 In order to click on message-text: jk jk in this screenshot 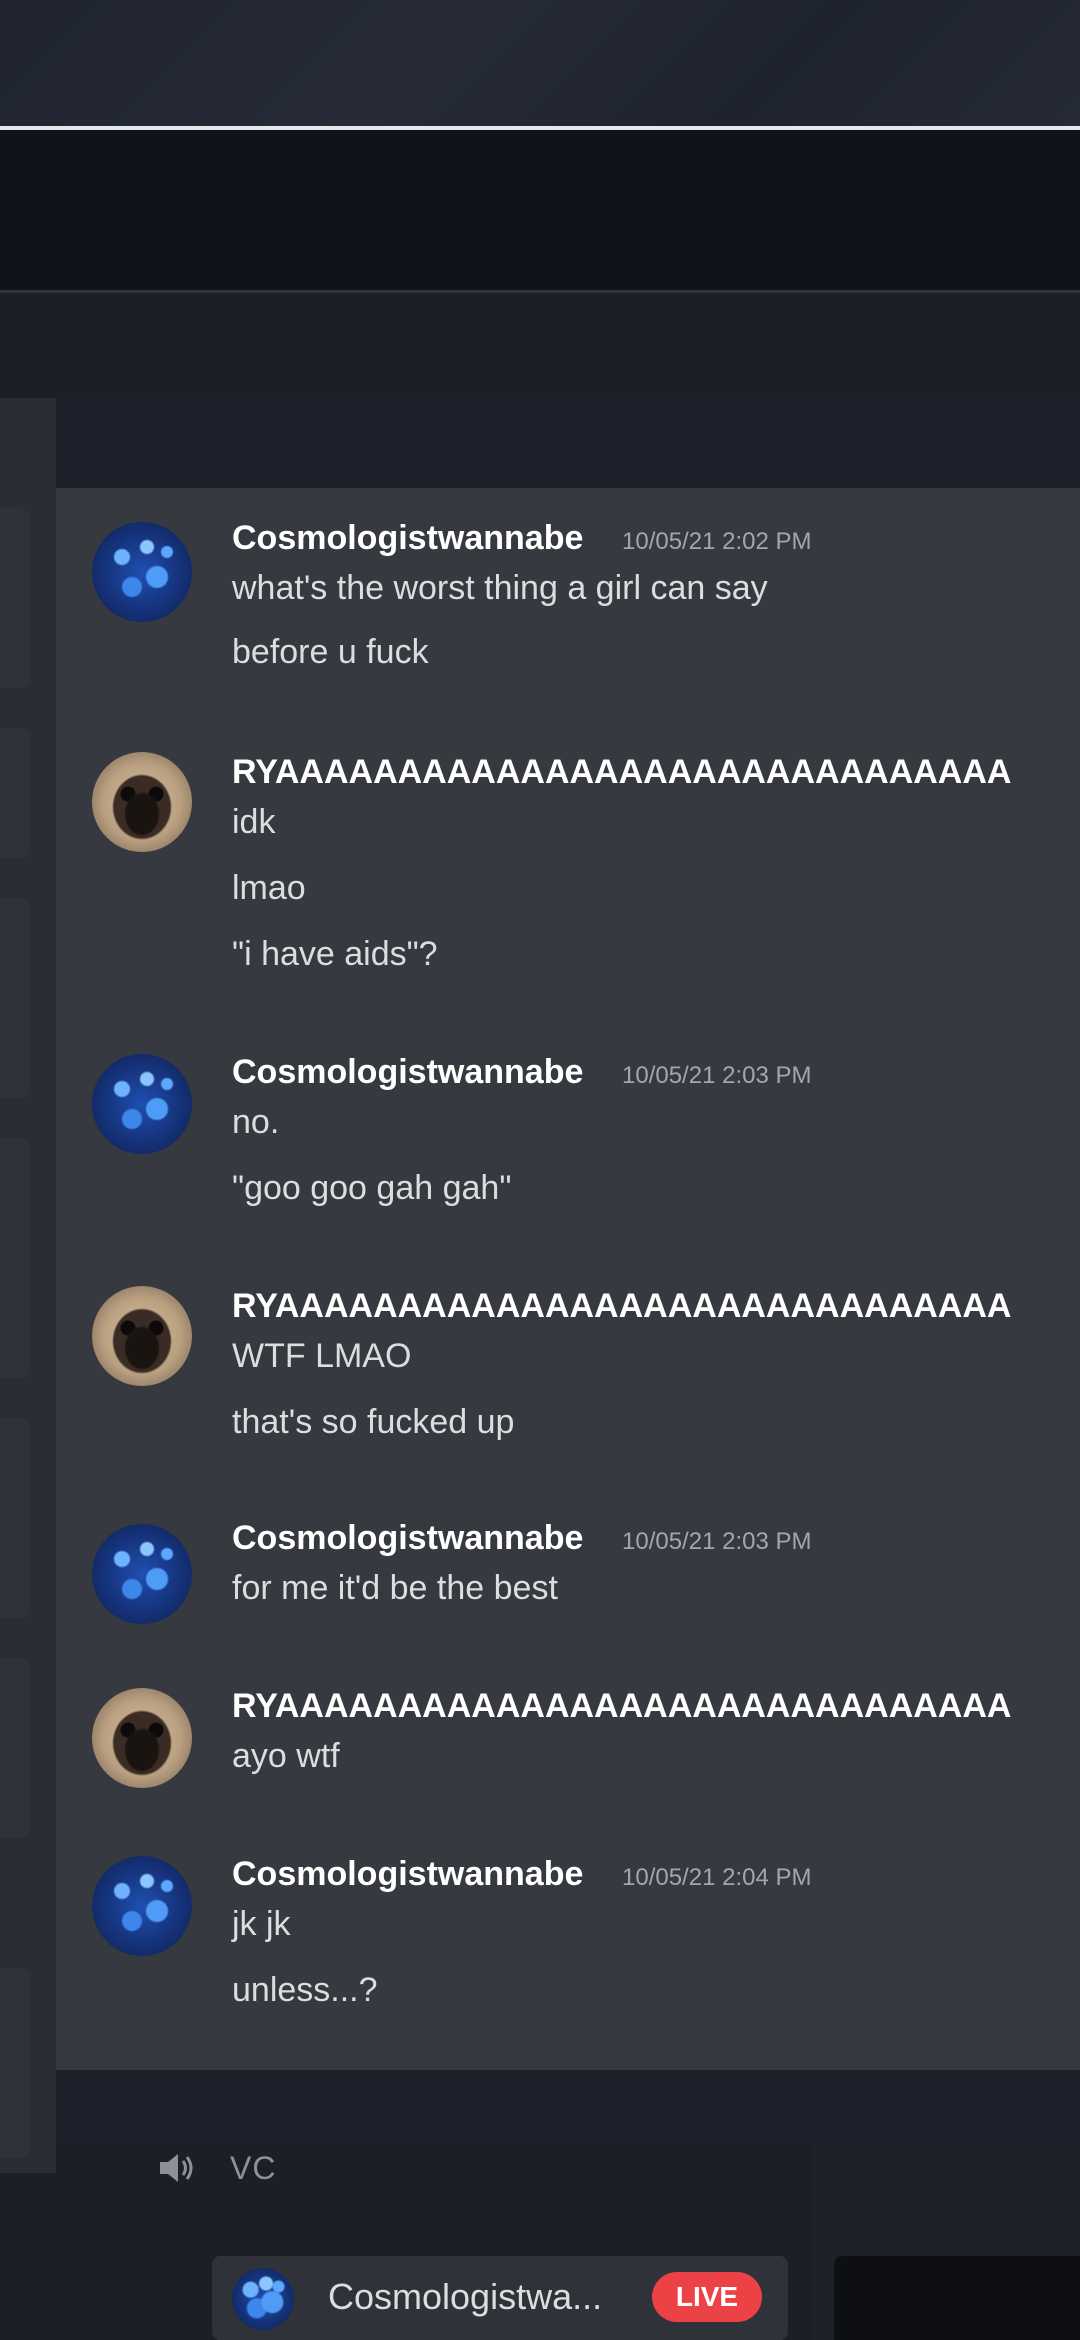, I will do `click(261, 1924)`.